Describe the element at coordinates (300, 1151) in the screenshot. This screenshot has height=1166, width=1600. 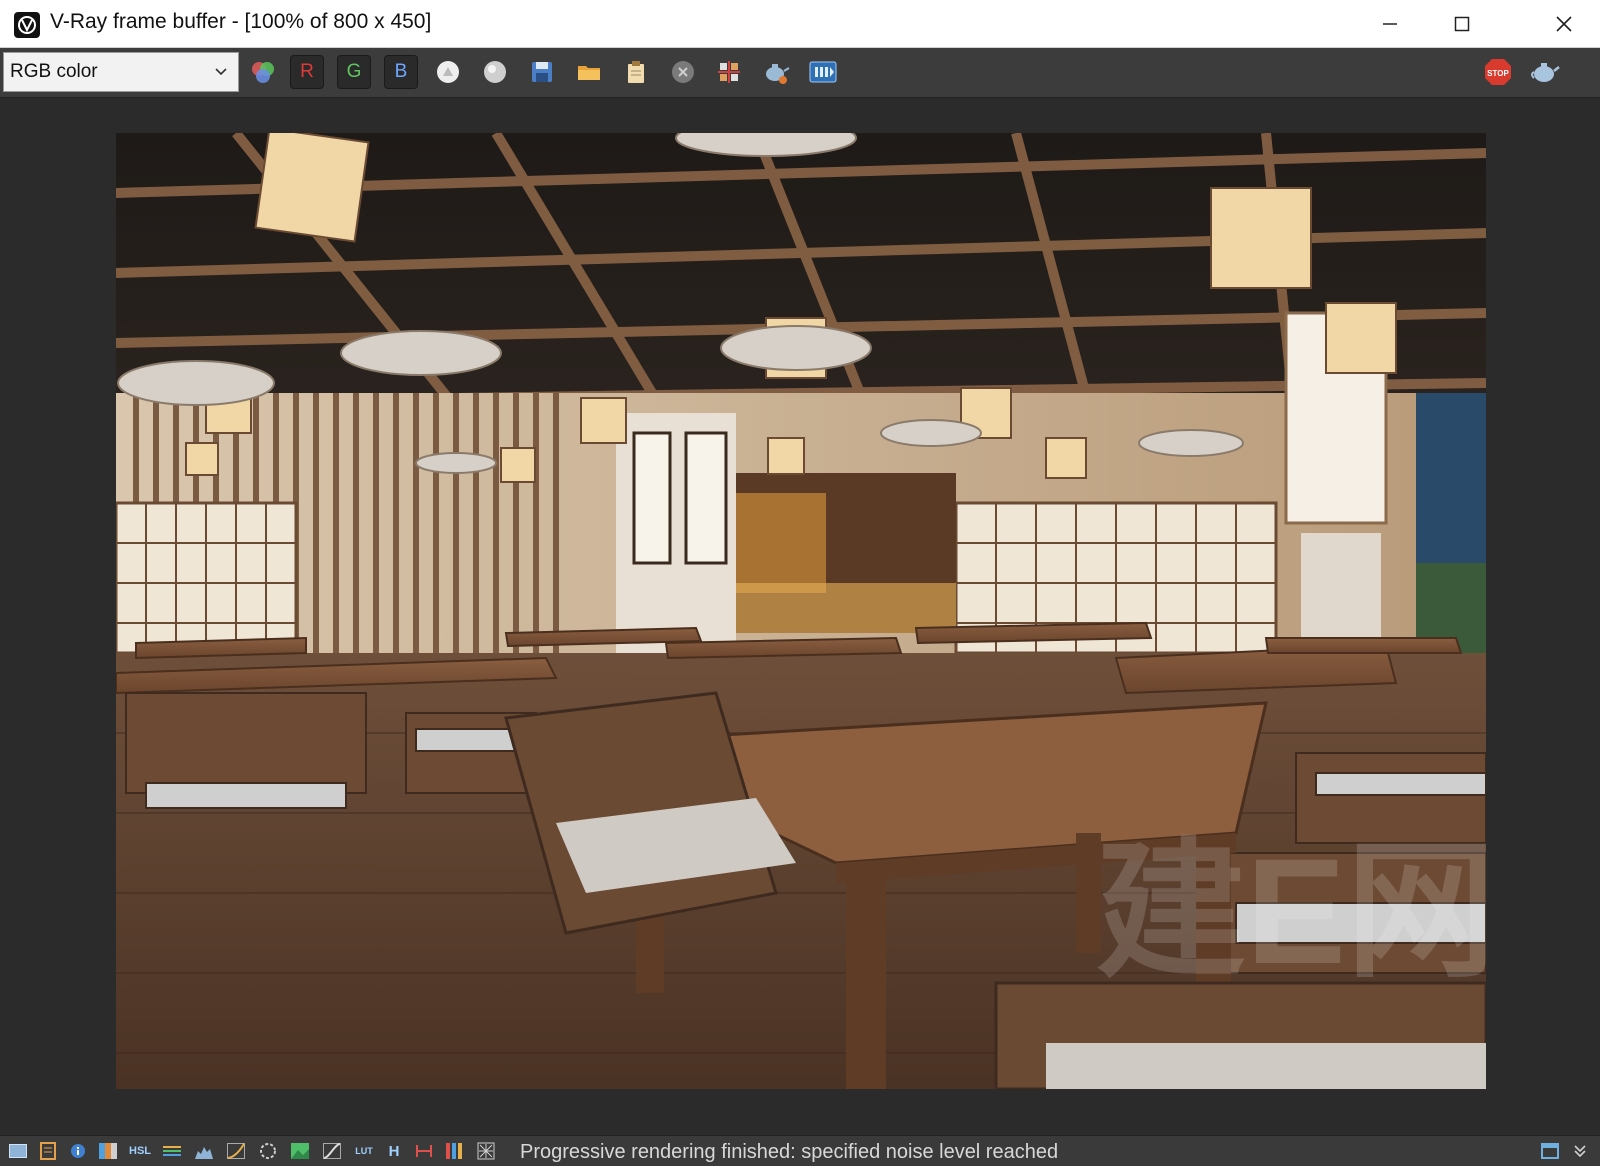
I see `background-image-icon` at that location.